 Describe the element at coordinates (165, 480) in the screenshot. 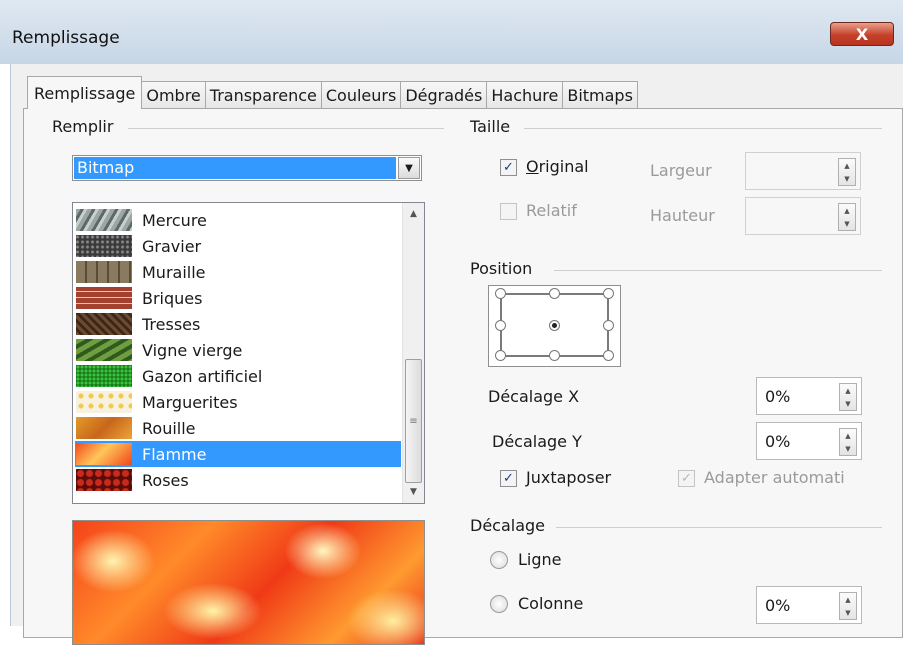

I see `list-item-label: Roses` at that location.